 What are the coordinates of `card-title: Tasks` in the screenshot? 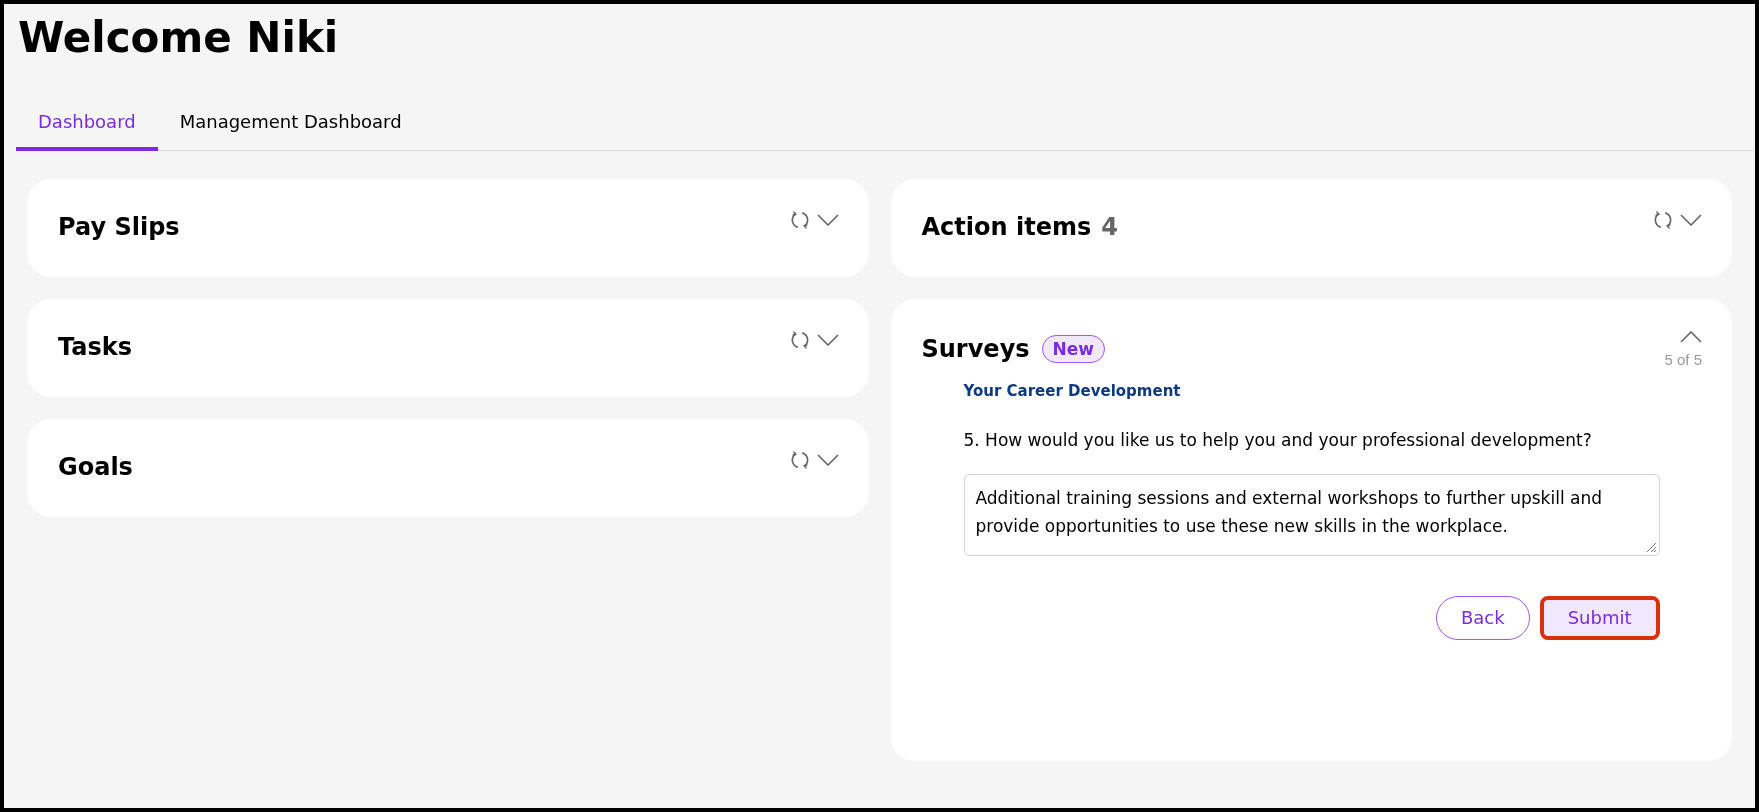 It's located at (95, 347).